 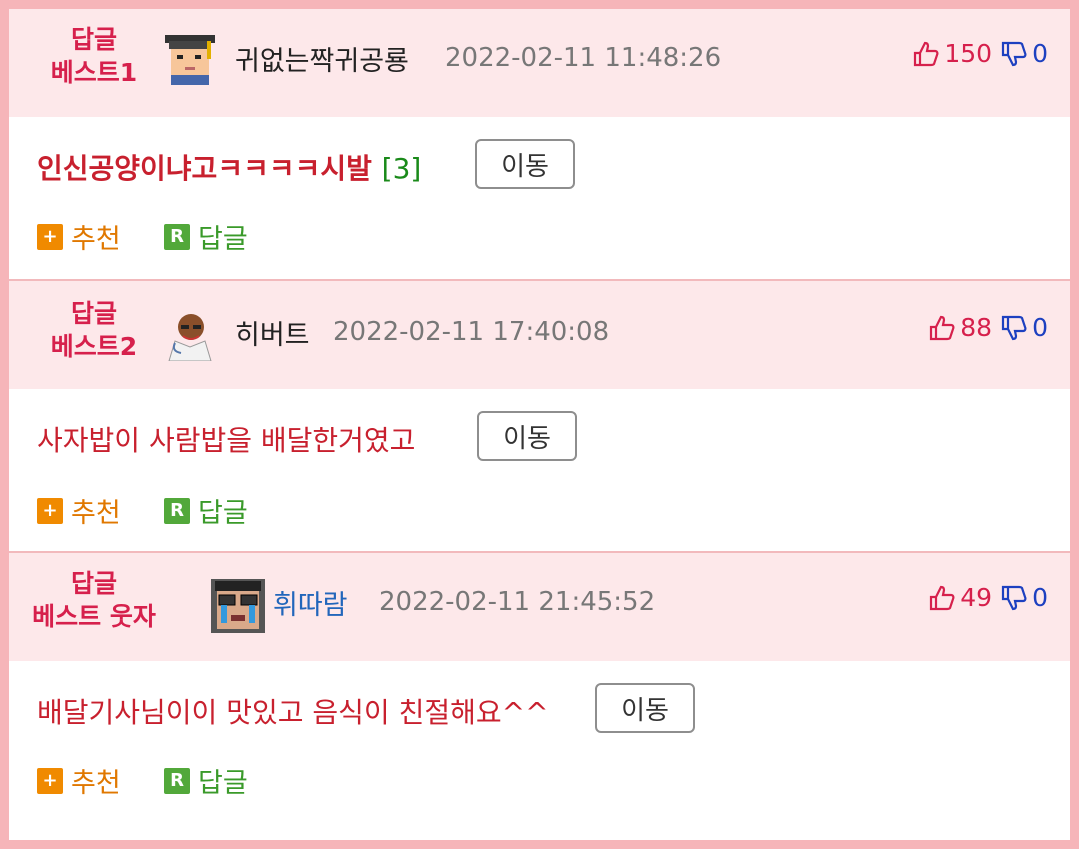 What do you see at coordinates (94, 72) in the screenshot?
I see `best-line2: 베스트1` at bounding box center [94, 72].